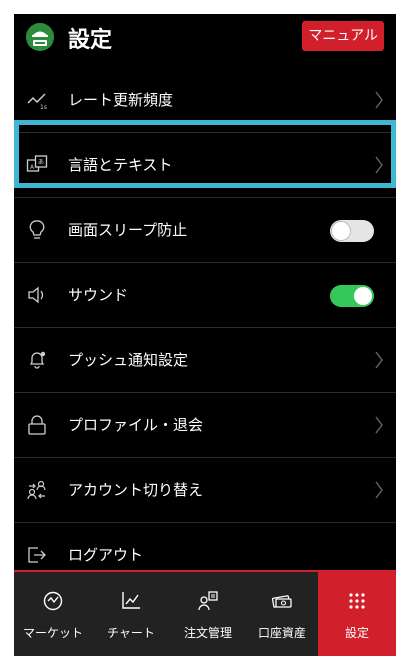  Describe the element at coordinates (37, 425) in the screenshot. I see `lock-icon` at that location.